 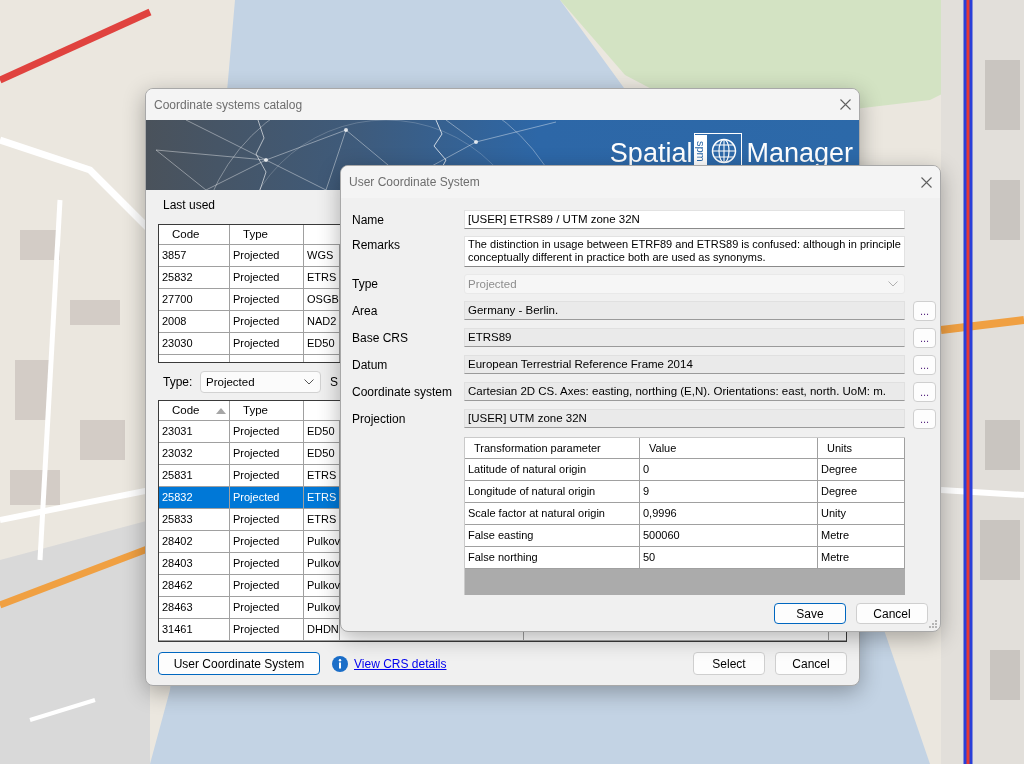 I want to click on field-label: Remarks, so click(x=376, y=244).